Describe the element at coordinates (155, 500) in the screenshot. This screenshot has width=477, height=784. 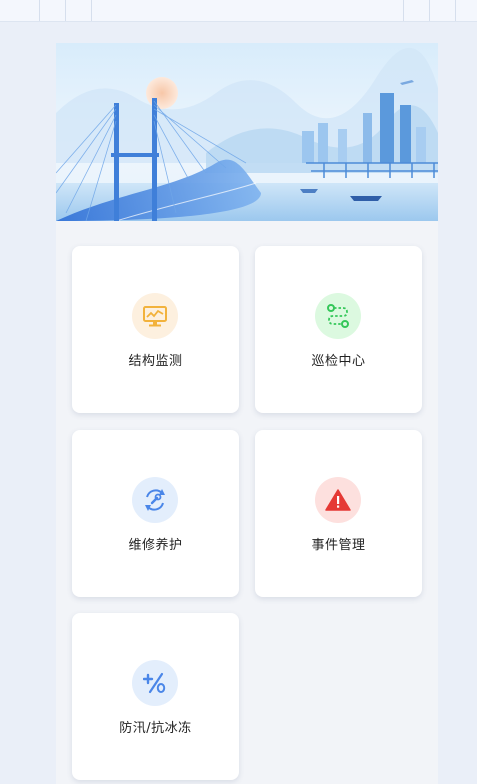
I see `wrench-refresh-icon` at that location.